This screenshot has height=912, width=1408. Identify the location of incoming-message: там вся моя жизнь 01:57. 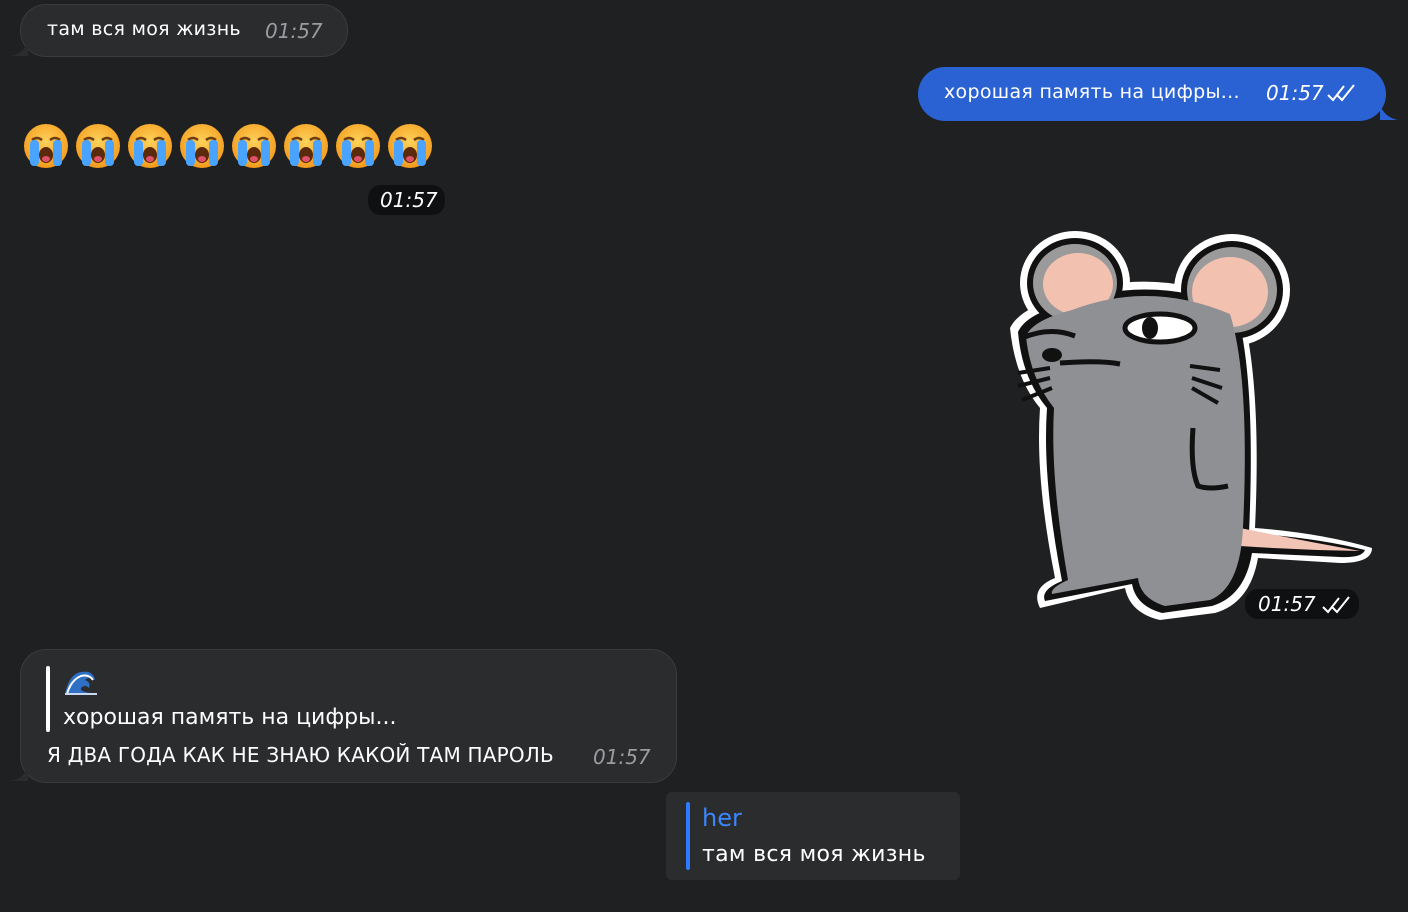
(184, 30).